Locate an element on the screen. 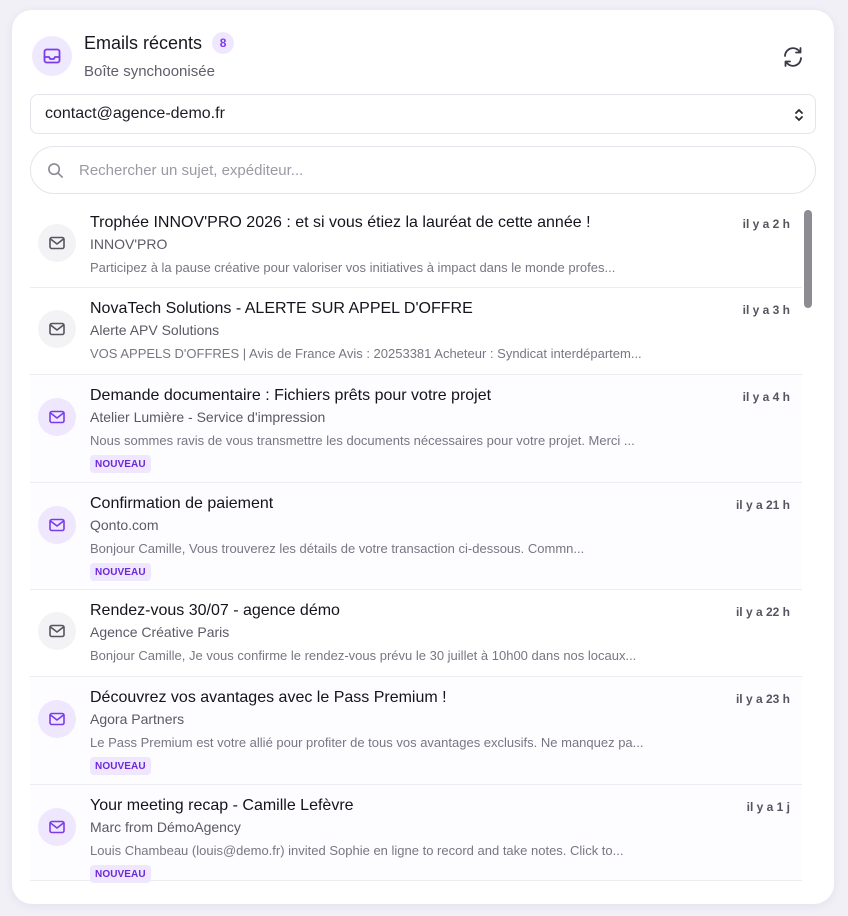 This screenshot has height=916, width=848. email-subject: Rendez-vous 30/07 - agence démo is located at coordinates (215, 610).